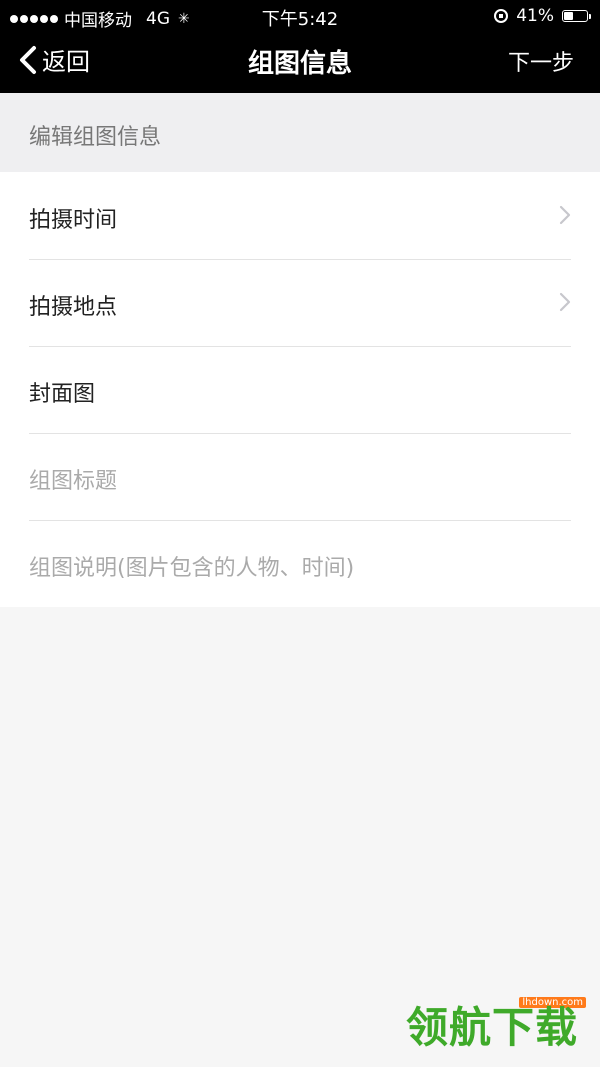 The height and width of the screenshot is (1067, 600). What do you see at coordinates (492, 1027) in the screenshot?
I see `watermark-text: 领航下载` at bounding box center [492, 1027].